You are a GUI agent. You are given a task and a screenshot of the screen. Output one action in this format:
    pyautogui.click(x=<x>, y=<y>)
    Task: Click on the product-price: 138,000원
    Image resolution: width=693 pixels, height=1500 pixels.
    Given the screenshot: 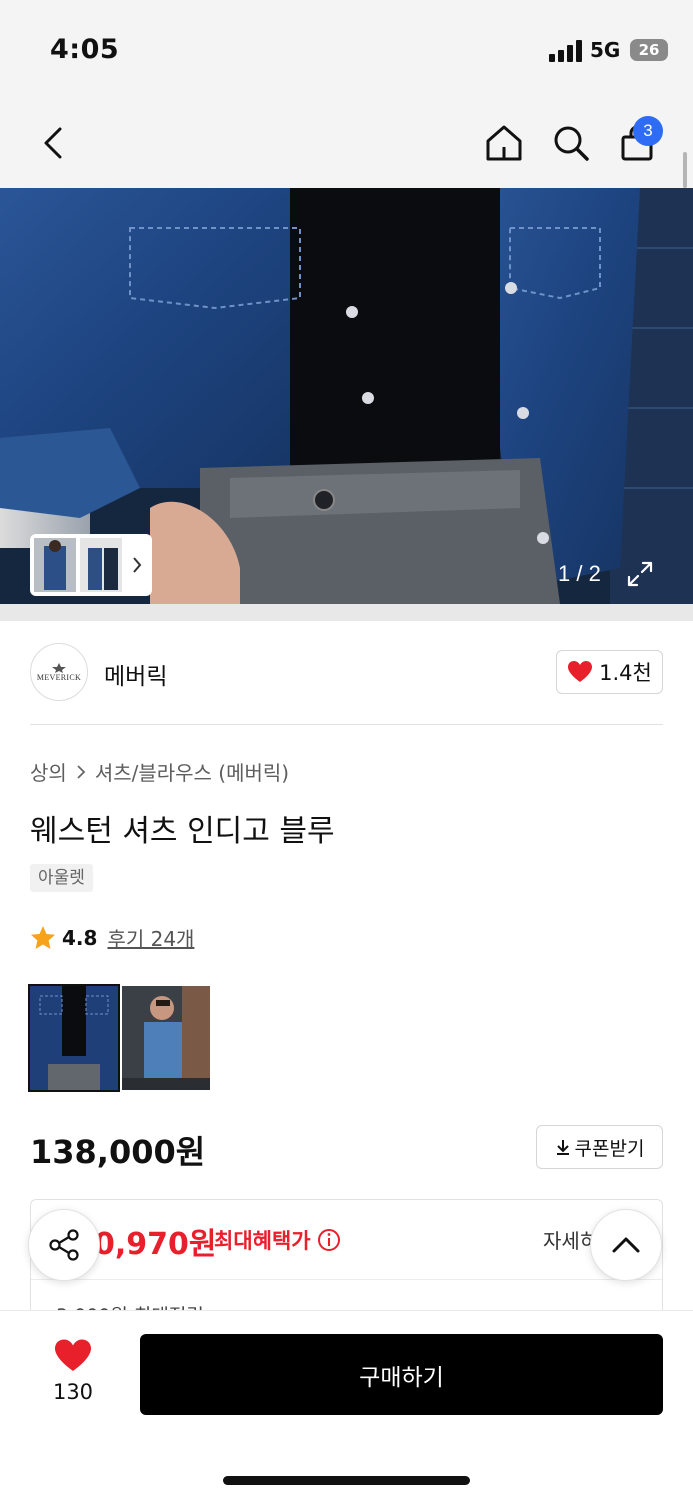 What is the action you would take?
    pyautogui.click(x=118, y=1152)
    